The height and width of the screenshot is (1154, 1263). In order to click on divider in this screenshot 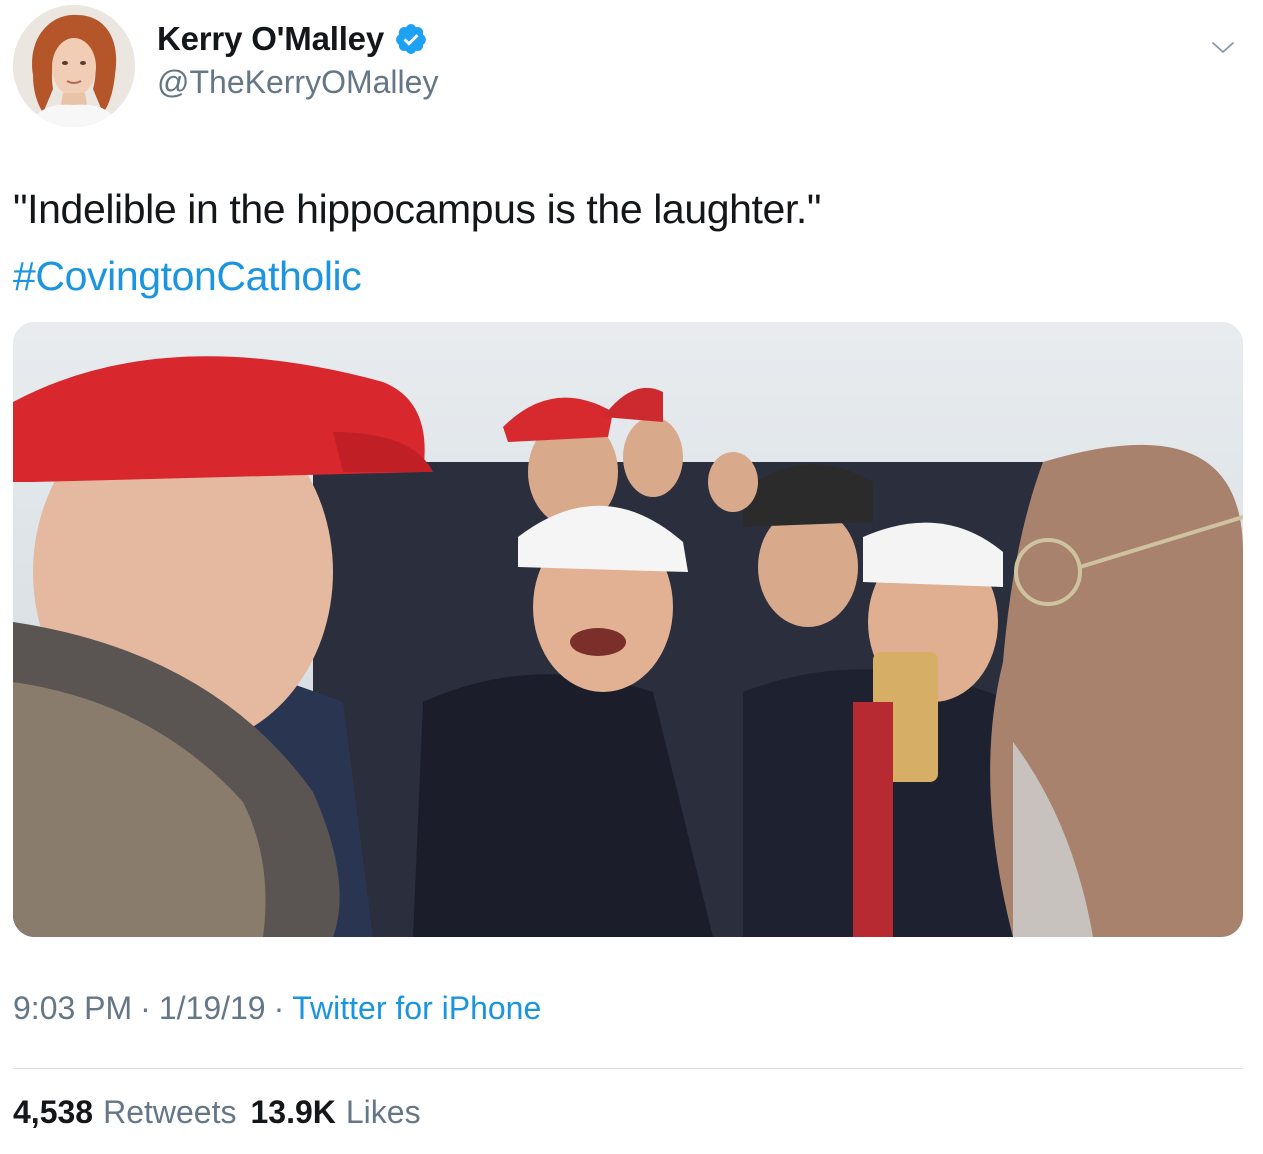, I will do `click(628, 1068)`.